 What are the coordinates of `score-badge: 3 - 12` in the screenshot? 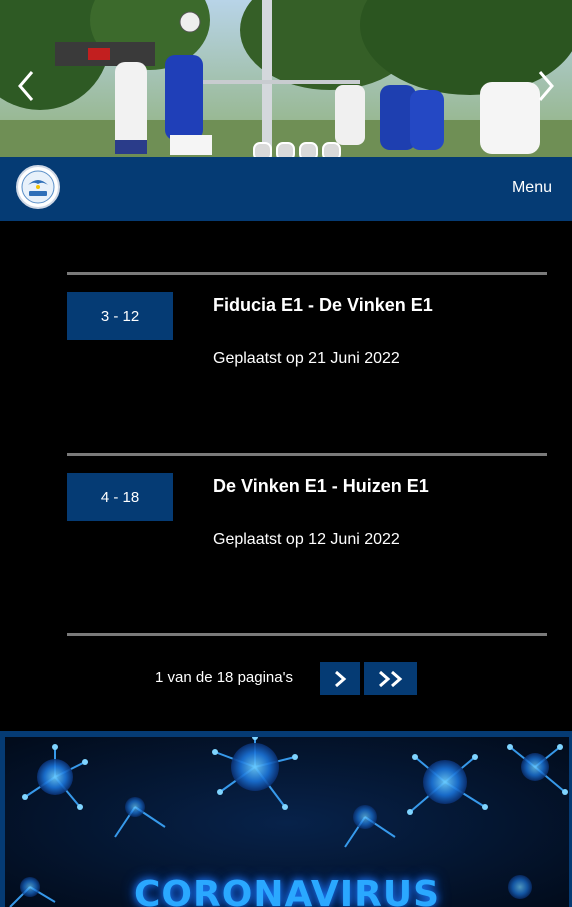 It's located at (120, 316).